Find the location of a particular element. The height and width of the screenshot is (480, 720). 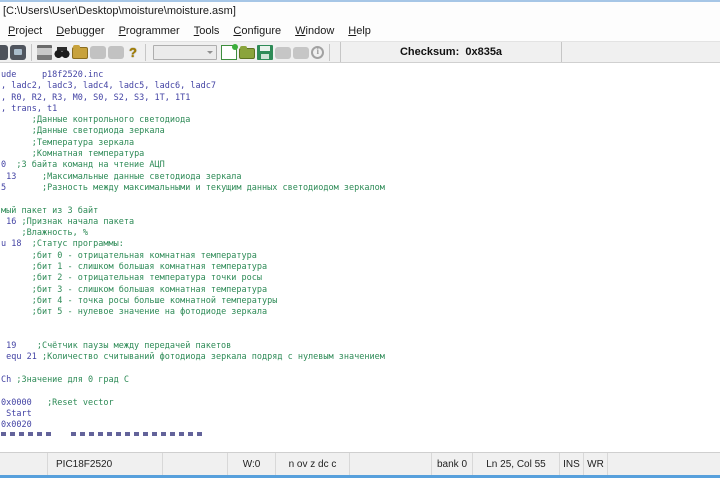

ins-mode: INS is located at coordinates (572, 464).